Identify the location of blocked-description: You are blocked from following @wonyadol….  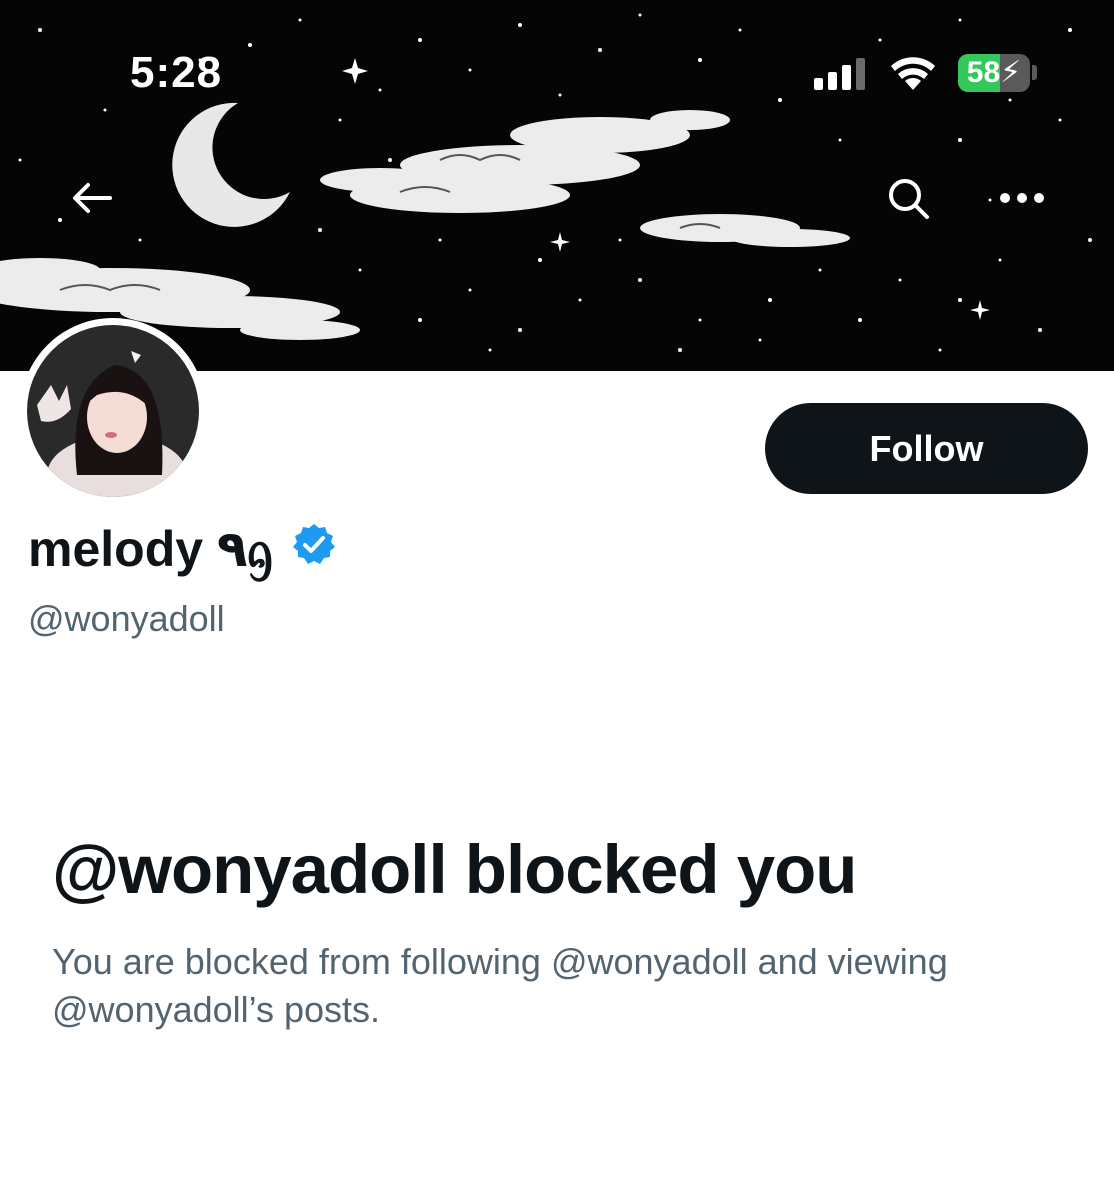
(500, 985).